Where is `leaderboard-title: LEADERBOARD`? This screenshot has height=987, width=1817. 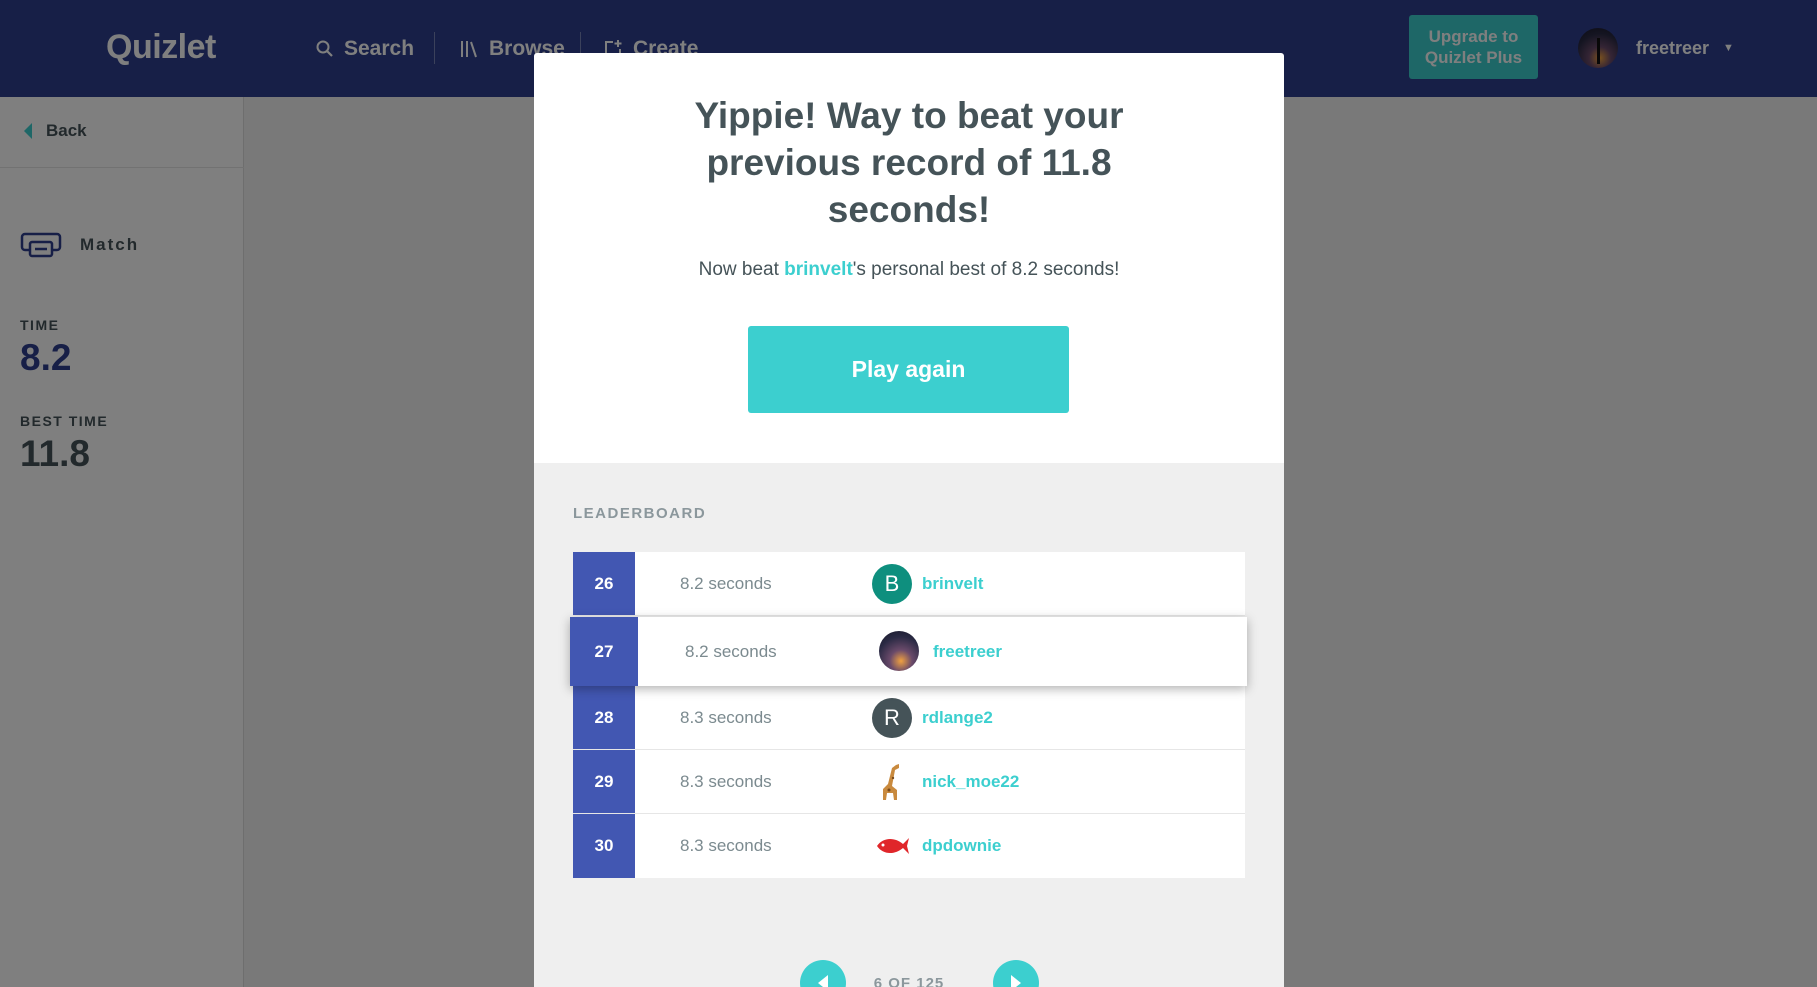
leaderboard-title: LEADERBOARD is located at coordinates (640, 513).